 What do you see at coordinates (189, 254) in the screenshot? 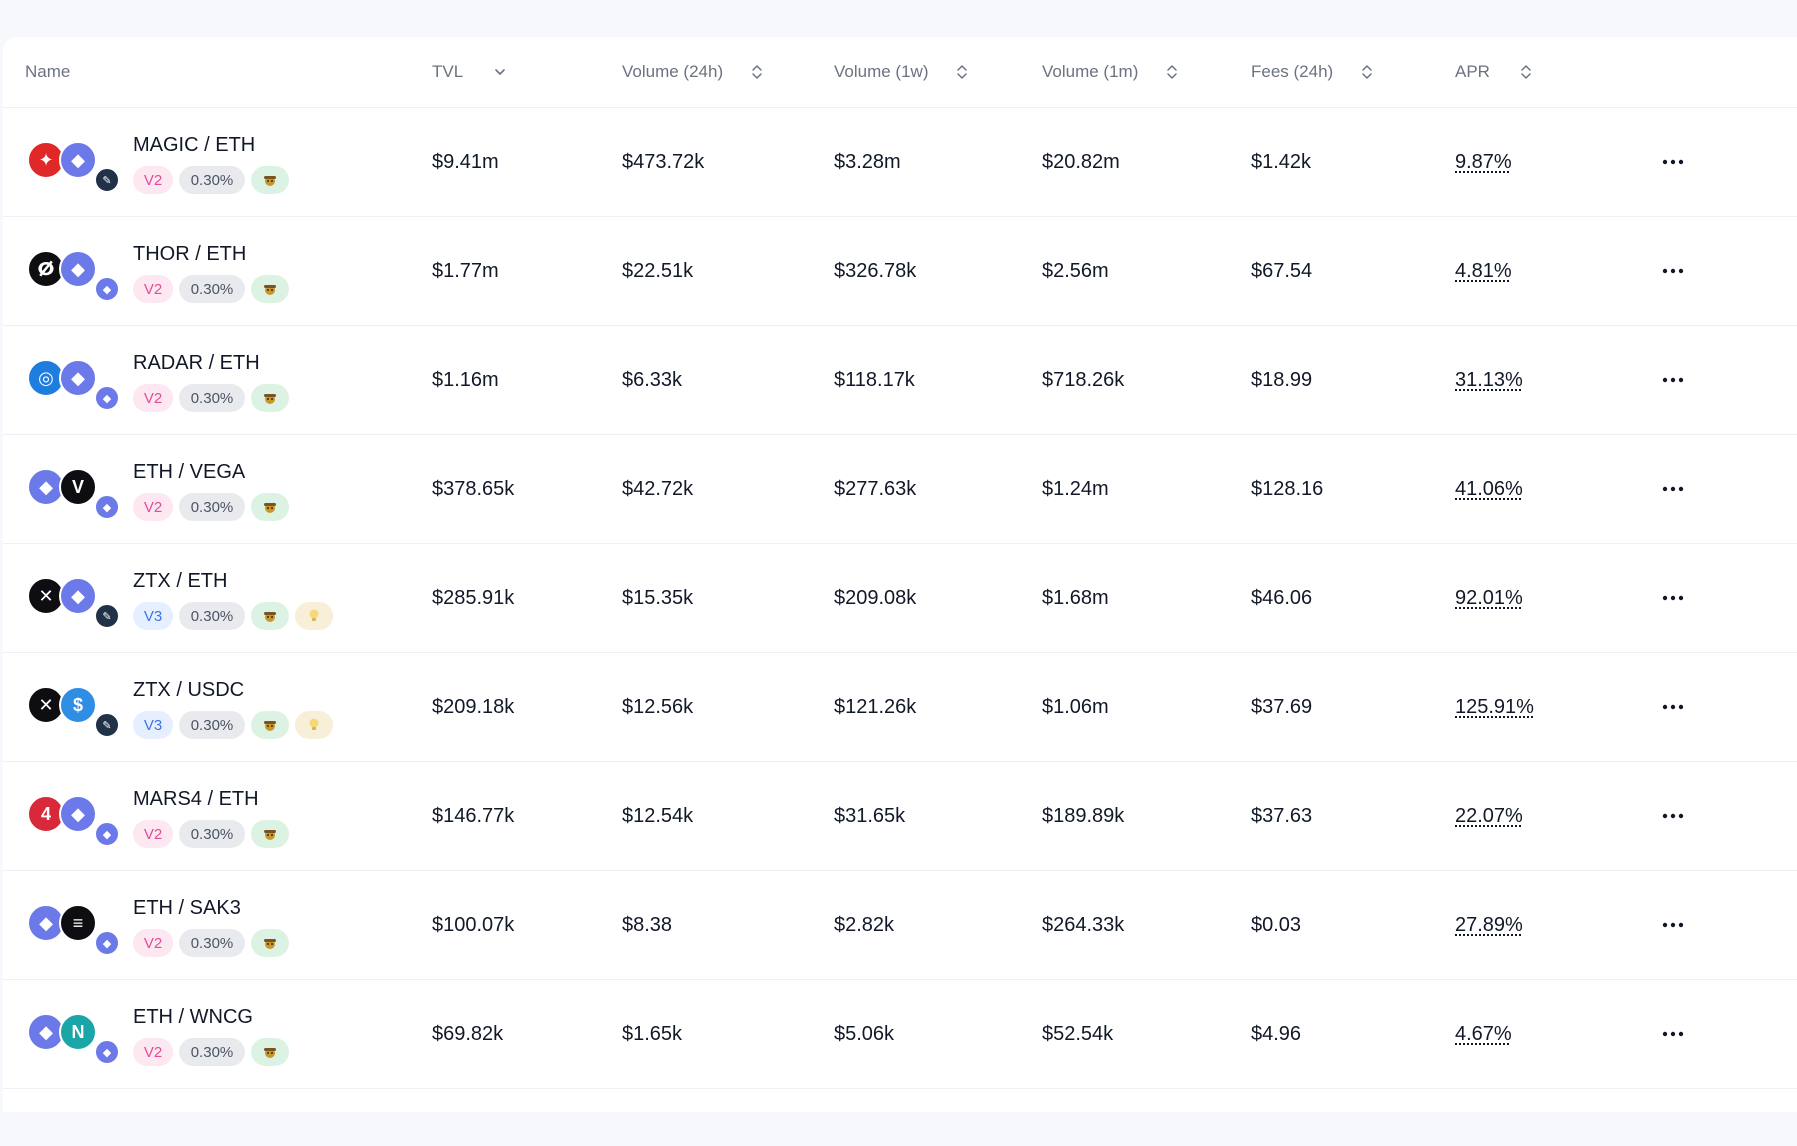
I see `pair-name: THOR / ETH` at bounding box center [189, 254].